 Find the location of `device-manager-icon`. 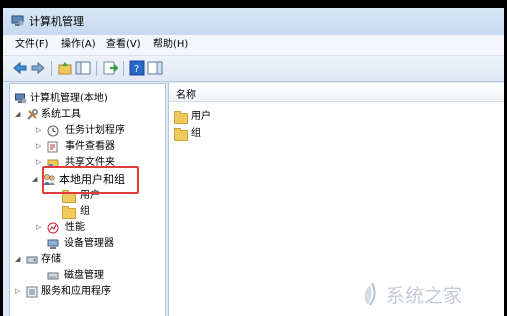

device-manager-icon is located at coordinates (53, 244).